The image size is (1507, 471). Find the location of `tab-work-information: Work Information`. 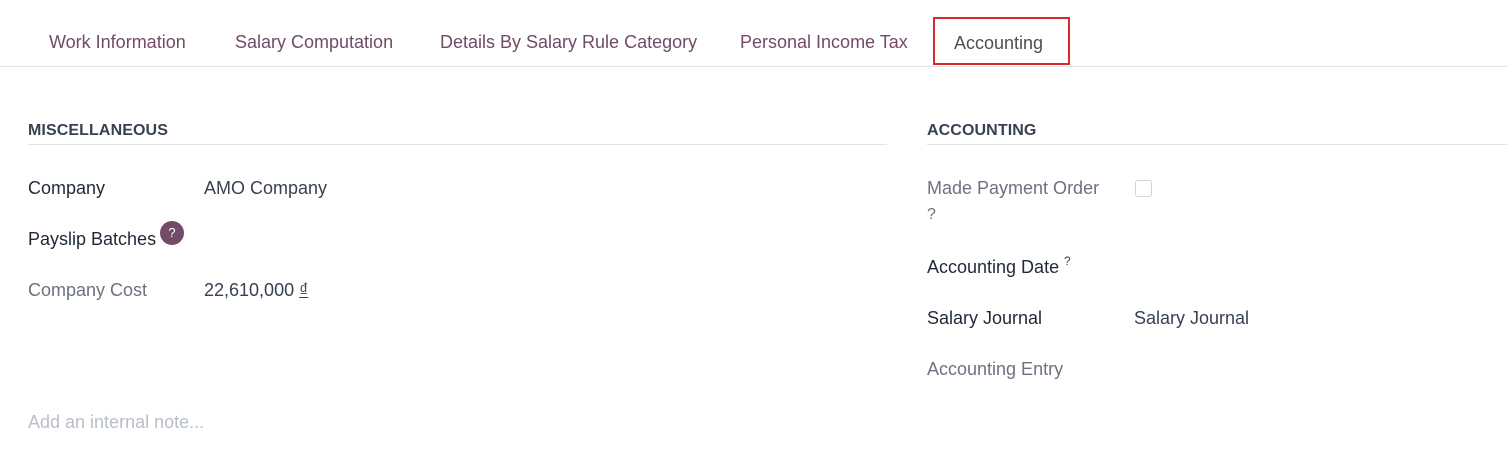

tab-work-information: Work Information is located at coordinates (117, 42).